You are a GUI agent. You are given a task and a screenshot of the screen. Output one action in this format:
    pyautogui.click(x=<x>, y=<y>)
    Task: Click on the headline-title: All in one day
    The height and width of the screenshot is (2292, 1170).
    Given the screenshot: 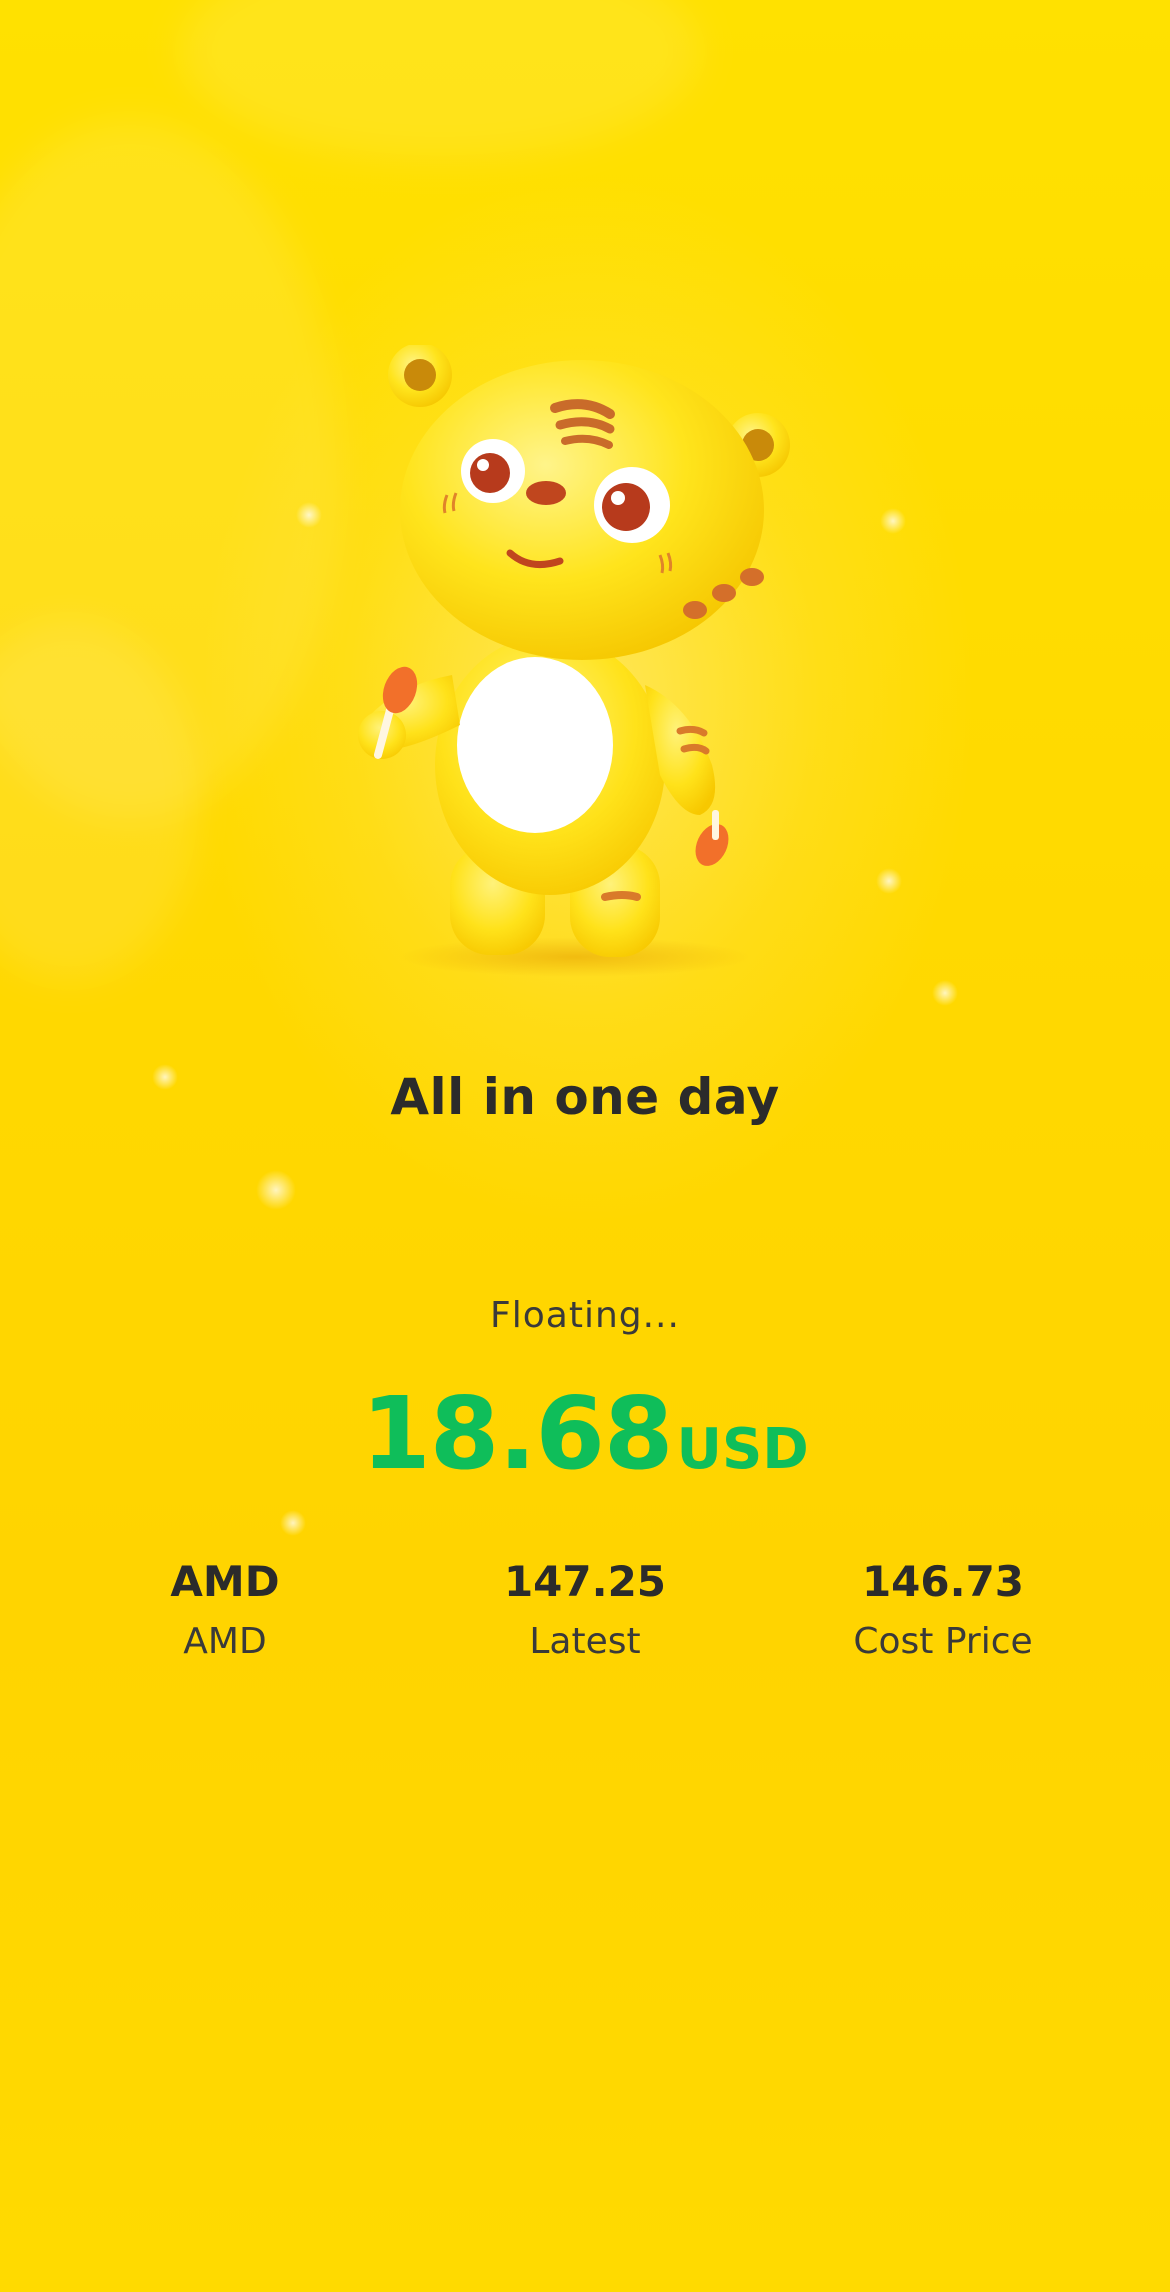 What is the action you would take?
    pyautogui.click(x=585, y=1097)
    